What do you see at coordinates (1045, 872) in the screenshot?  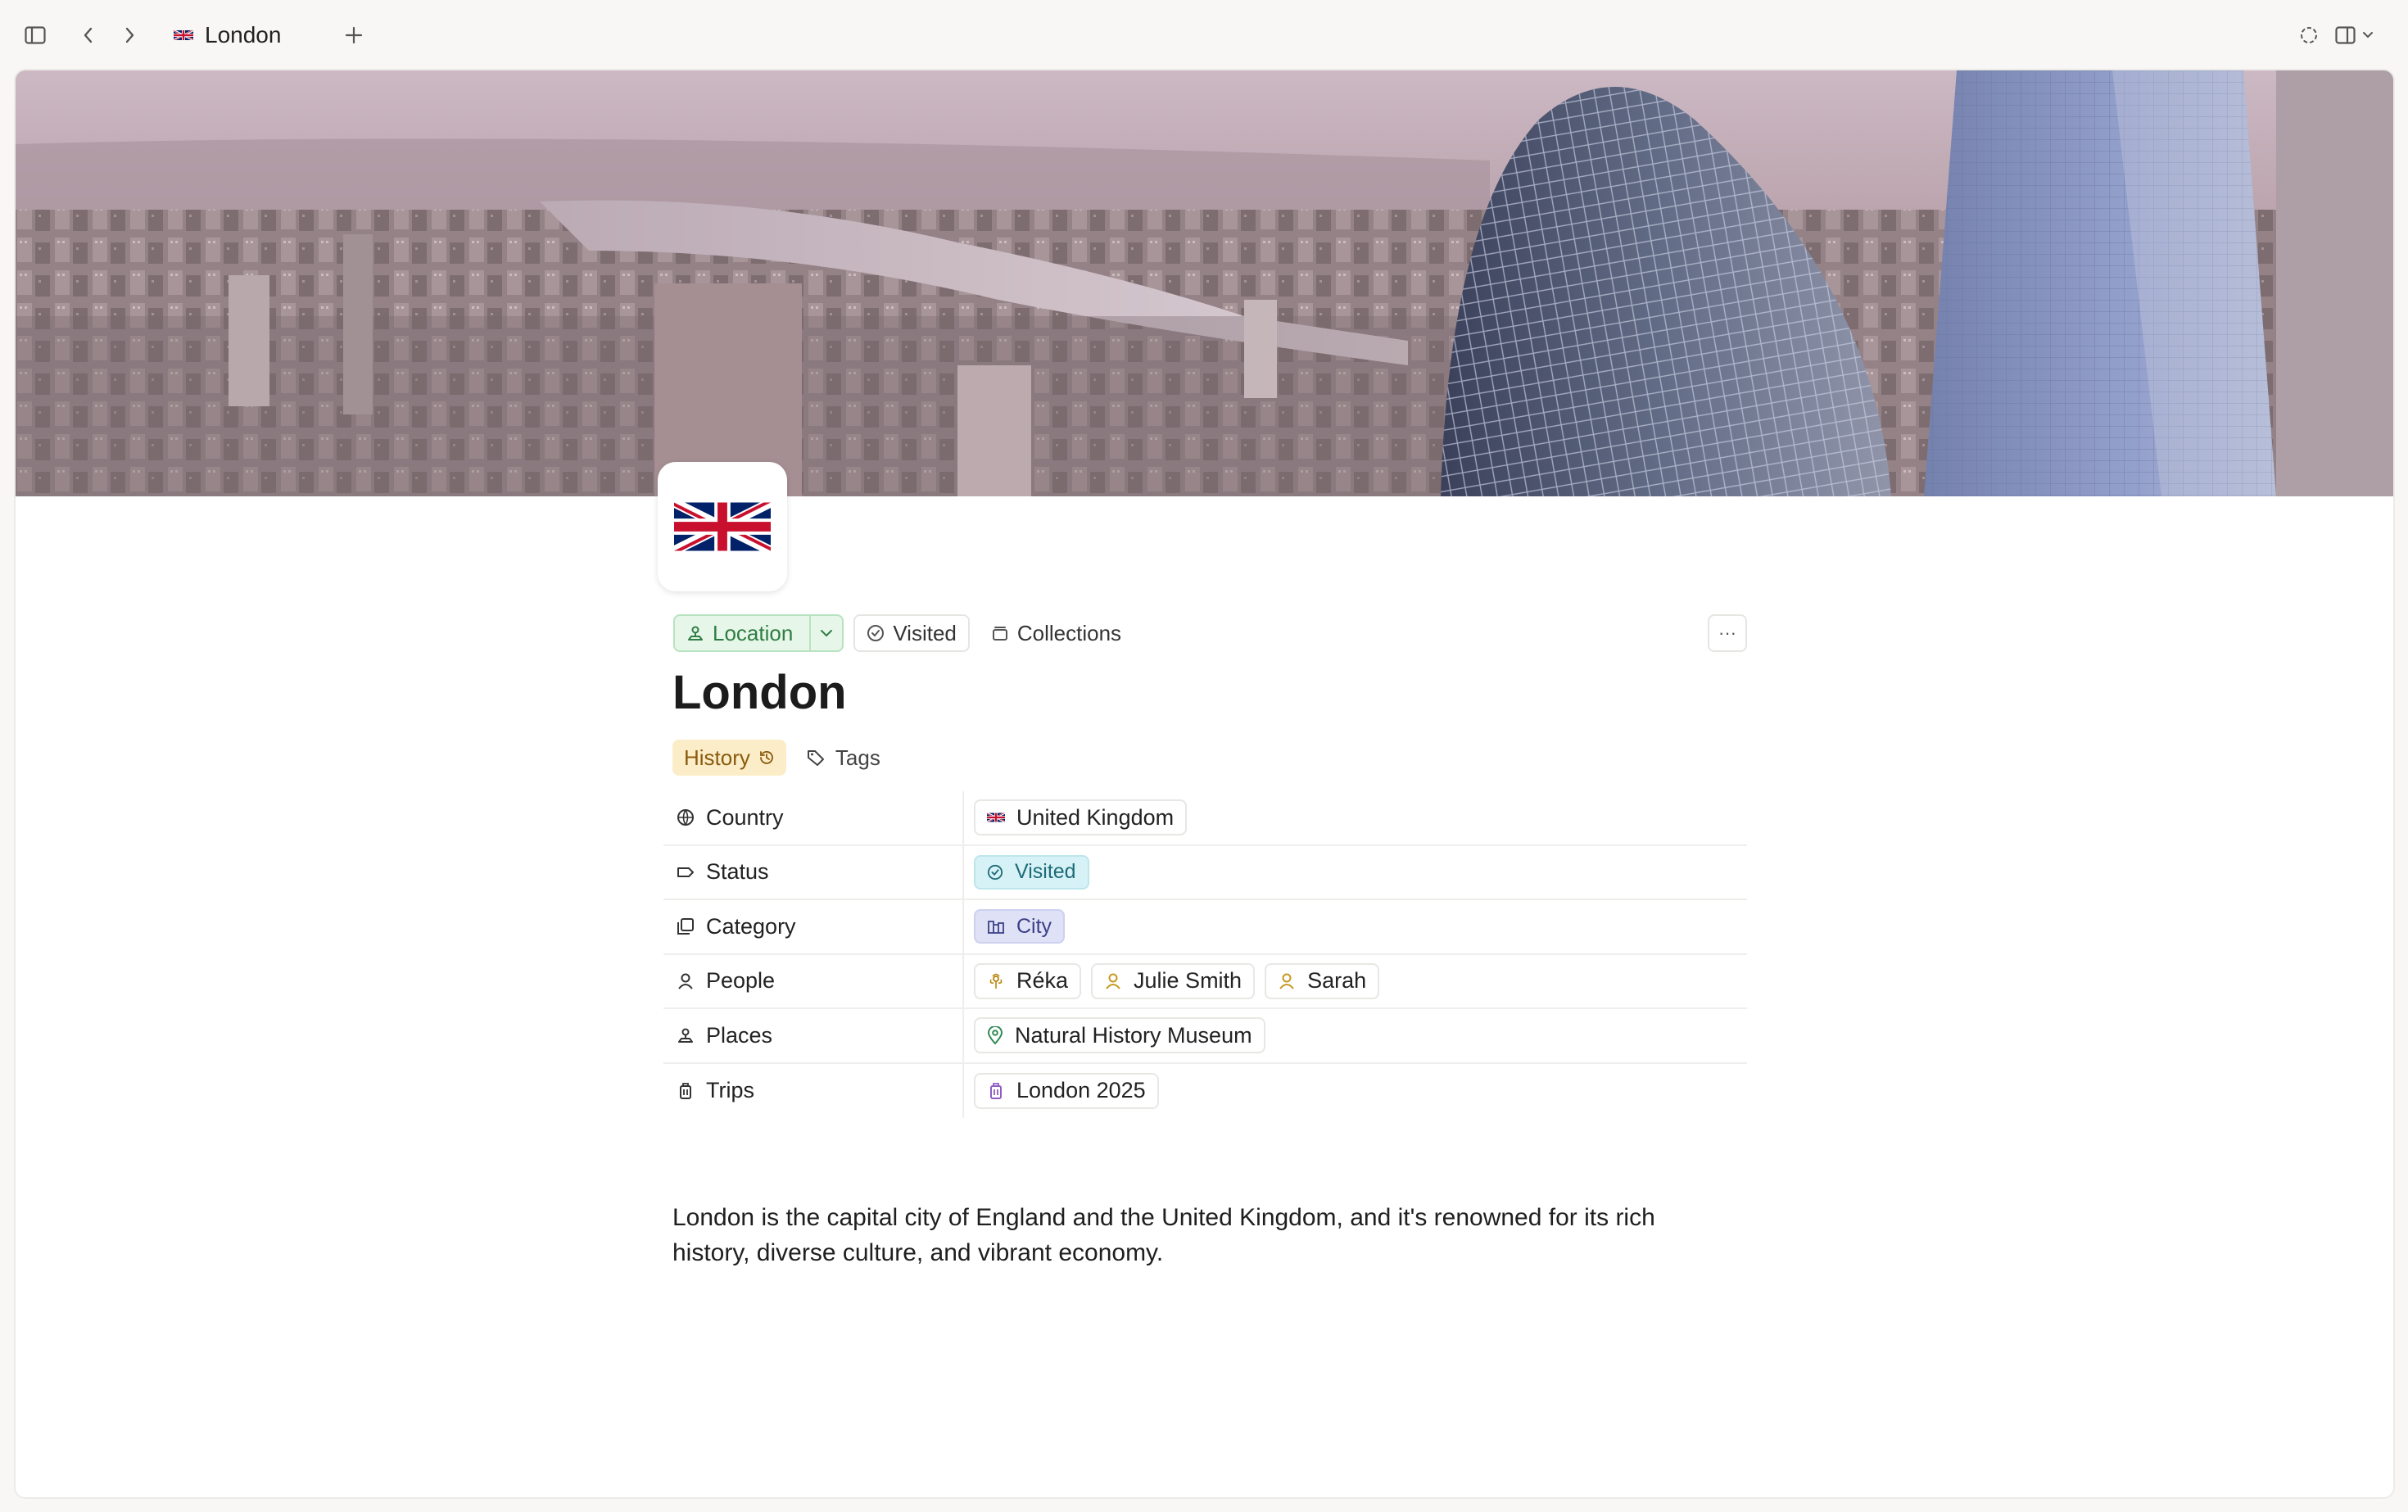 I see `status-value: Visited` at bounding box center [1045, 872].